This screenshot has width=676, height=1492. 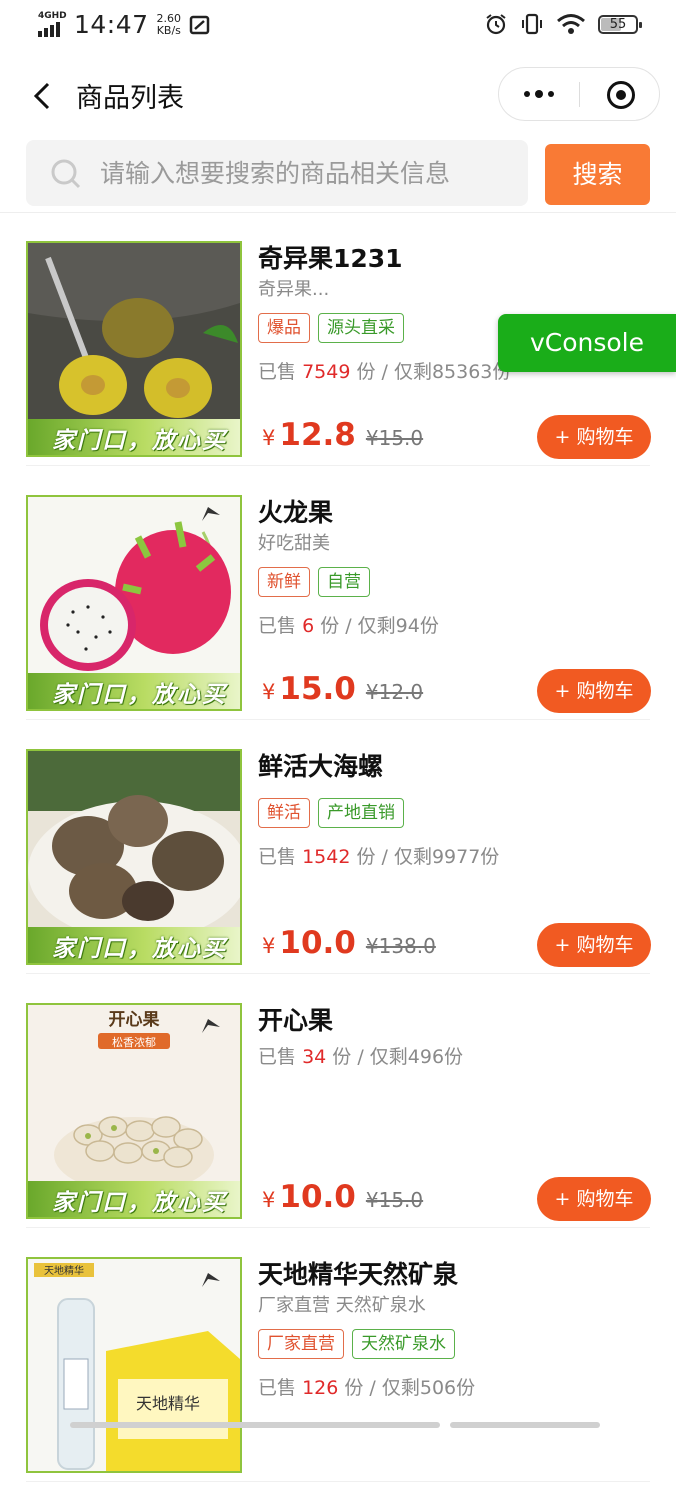 I want to click on search-box, so click(x=277, y=173).